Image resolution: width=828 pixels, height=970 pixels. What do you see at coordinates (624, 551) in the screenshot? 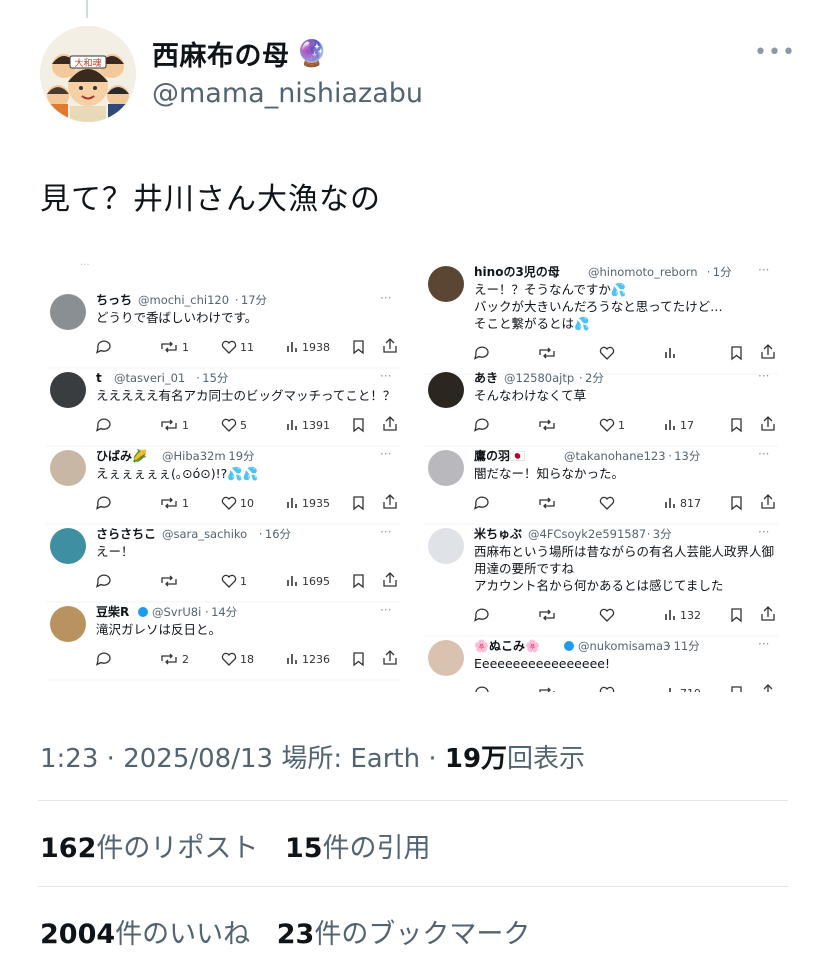
I see `reply-text: 西麻布という場所は昔ながらの有名人芸能人政界人御` at bounding box center [624, 551].